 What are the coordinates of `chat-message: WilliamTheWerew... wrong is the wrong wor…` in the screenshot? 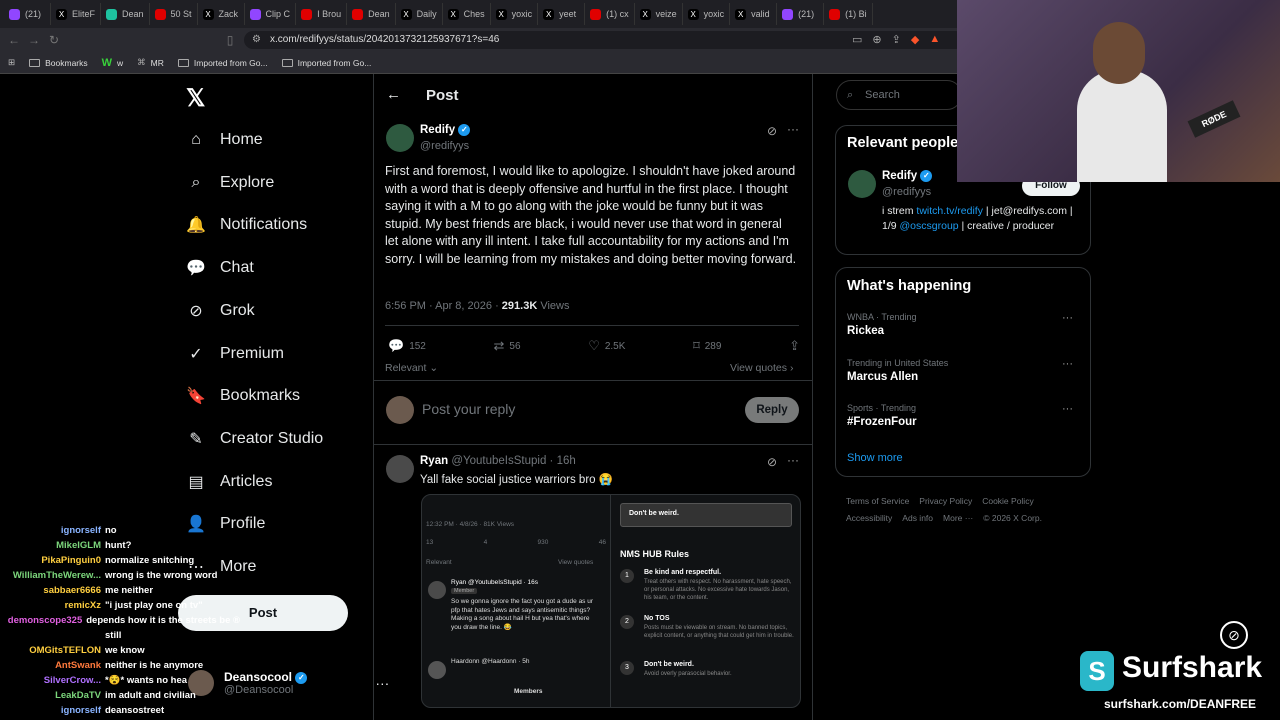 It's located at (120, 577).